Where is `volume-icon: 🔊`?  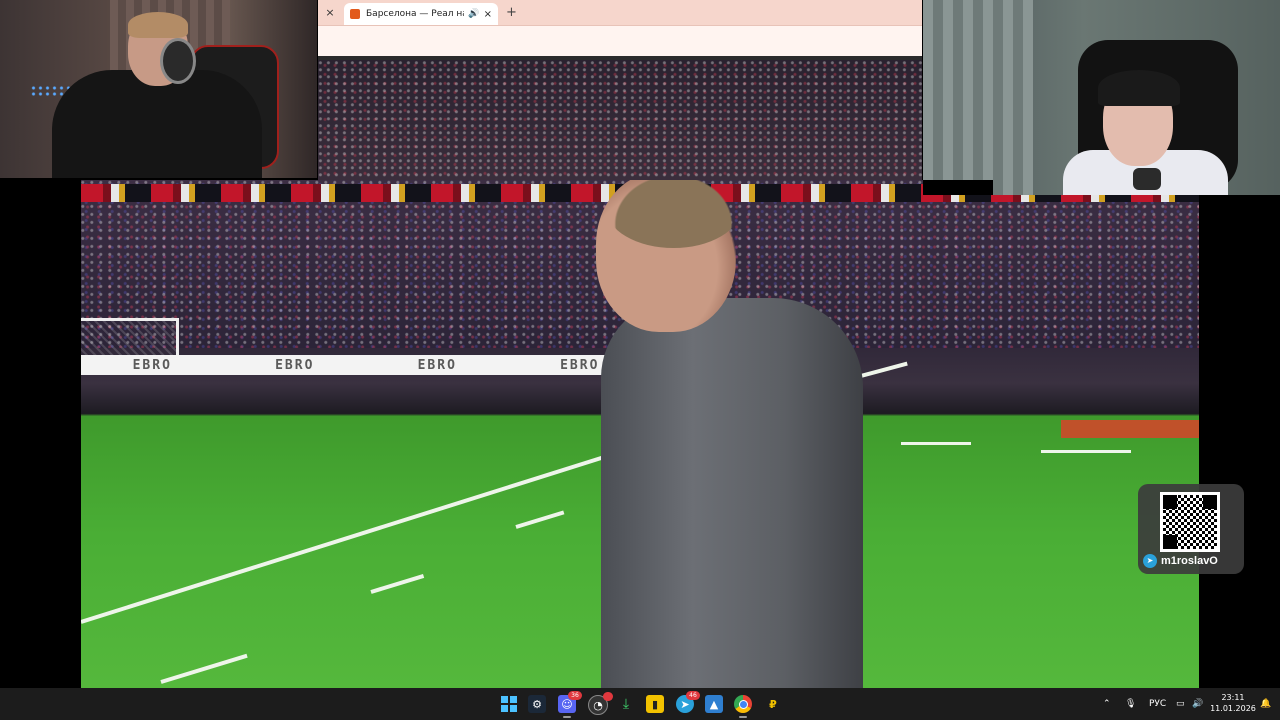
volume-icon: 🔊 is located at coordinates (1197, 704).